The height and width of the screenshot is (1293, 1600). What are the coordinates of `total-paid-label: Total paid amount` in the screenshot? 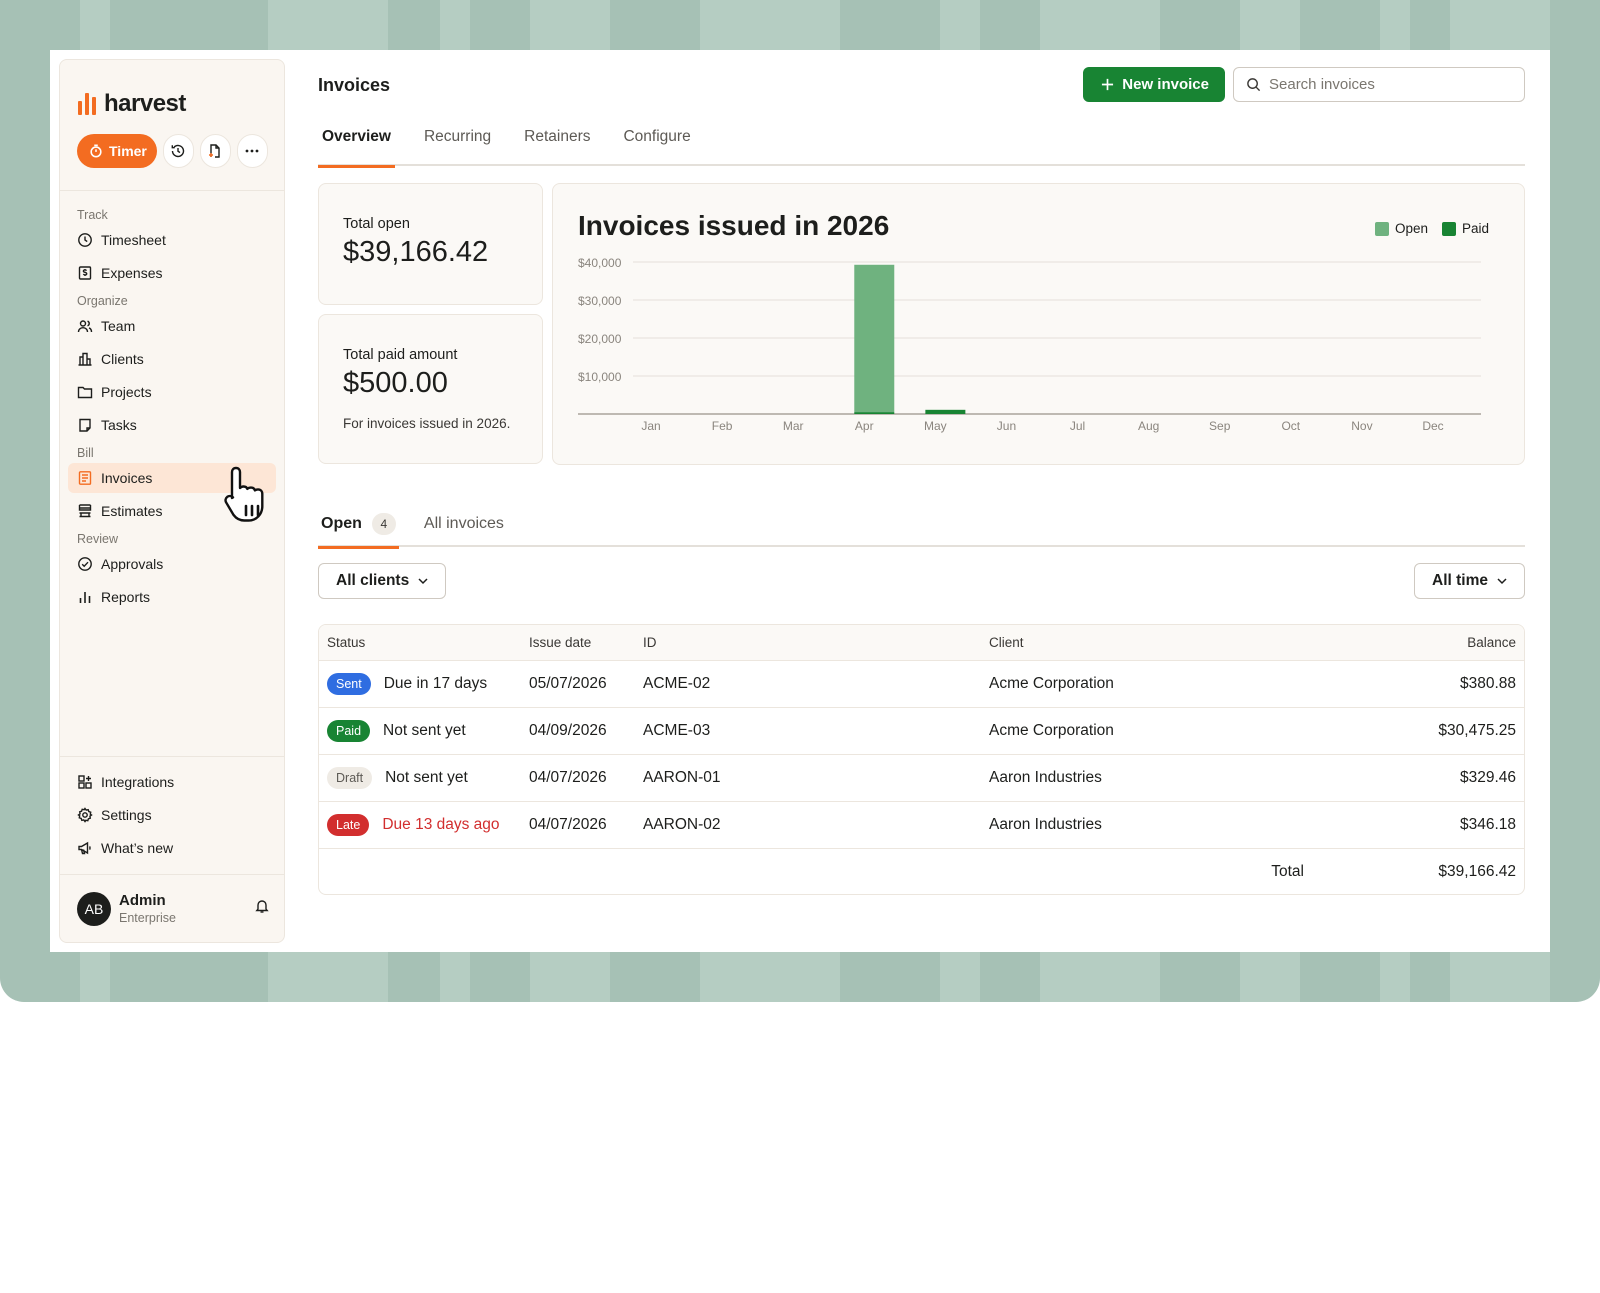 It's located at (400, 355).